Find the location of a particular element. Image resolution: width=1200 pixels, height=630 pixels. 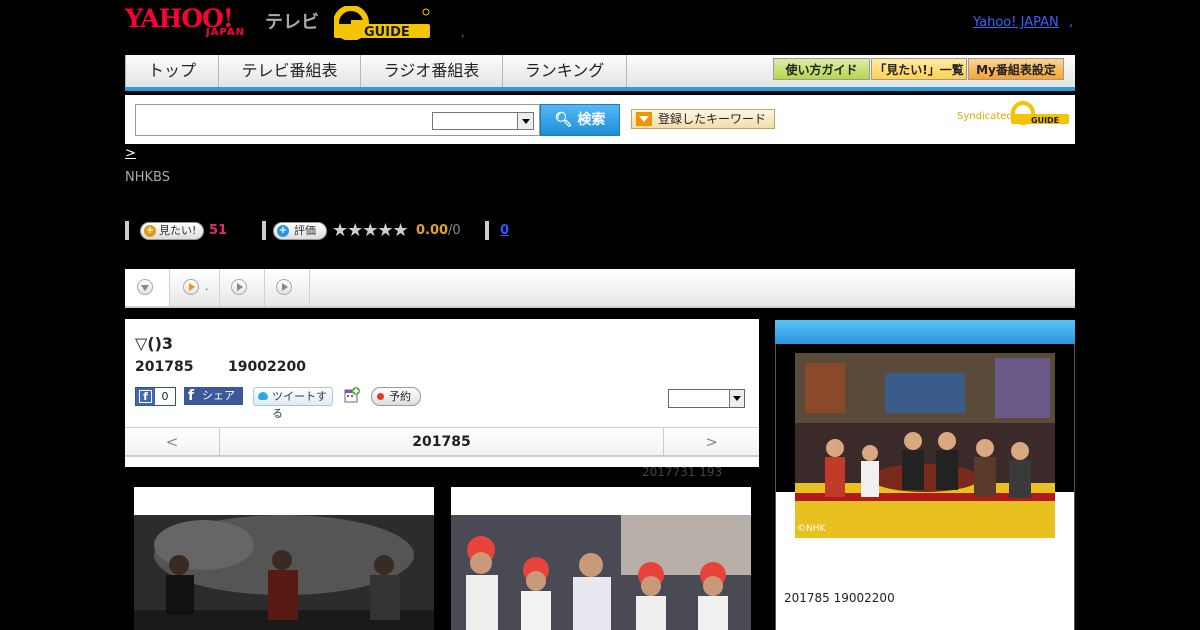

tab-program-info is located at coordinates (147, 287).